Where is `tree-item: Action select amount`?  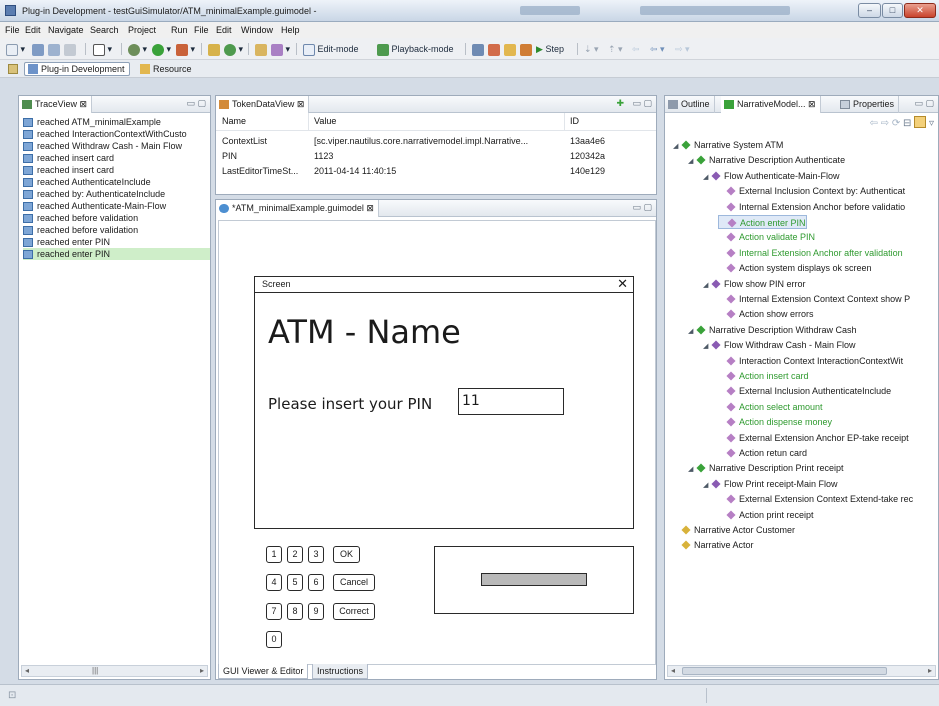
tree-item: Action select amount is located at coordinates (770, 407).